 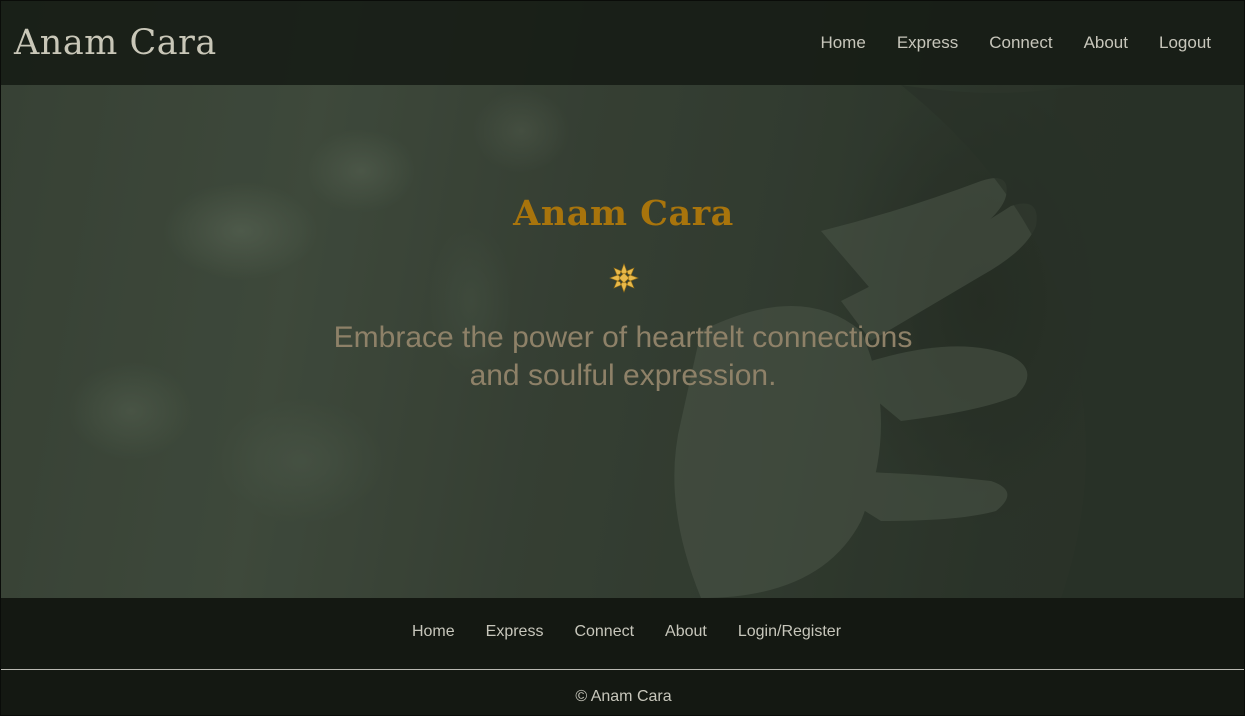 What do you see at coordinates (789, 632) in the screenshot?
I see `footer-login-register-link: Login/Register` at bounding box center [789, 632].